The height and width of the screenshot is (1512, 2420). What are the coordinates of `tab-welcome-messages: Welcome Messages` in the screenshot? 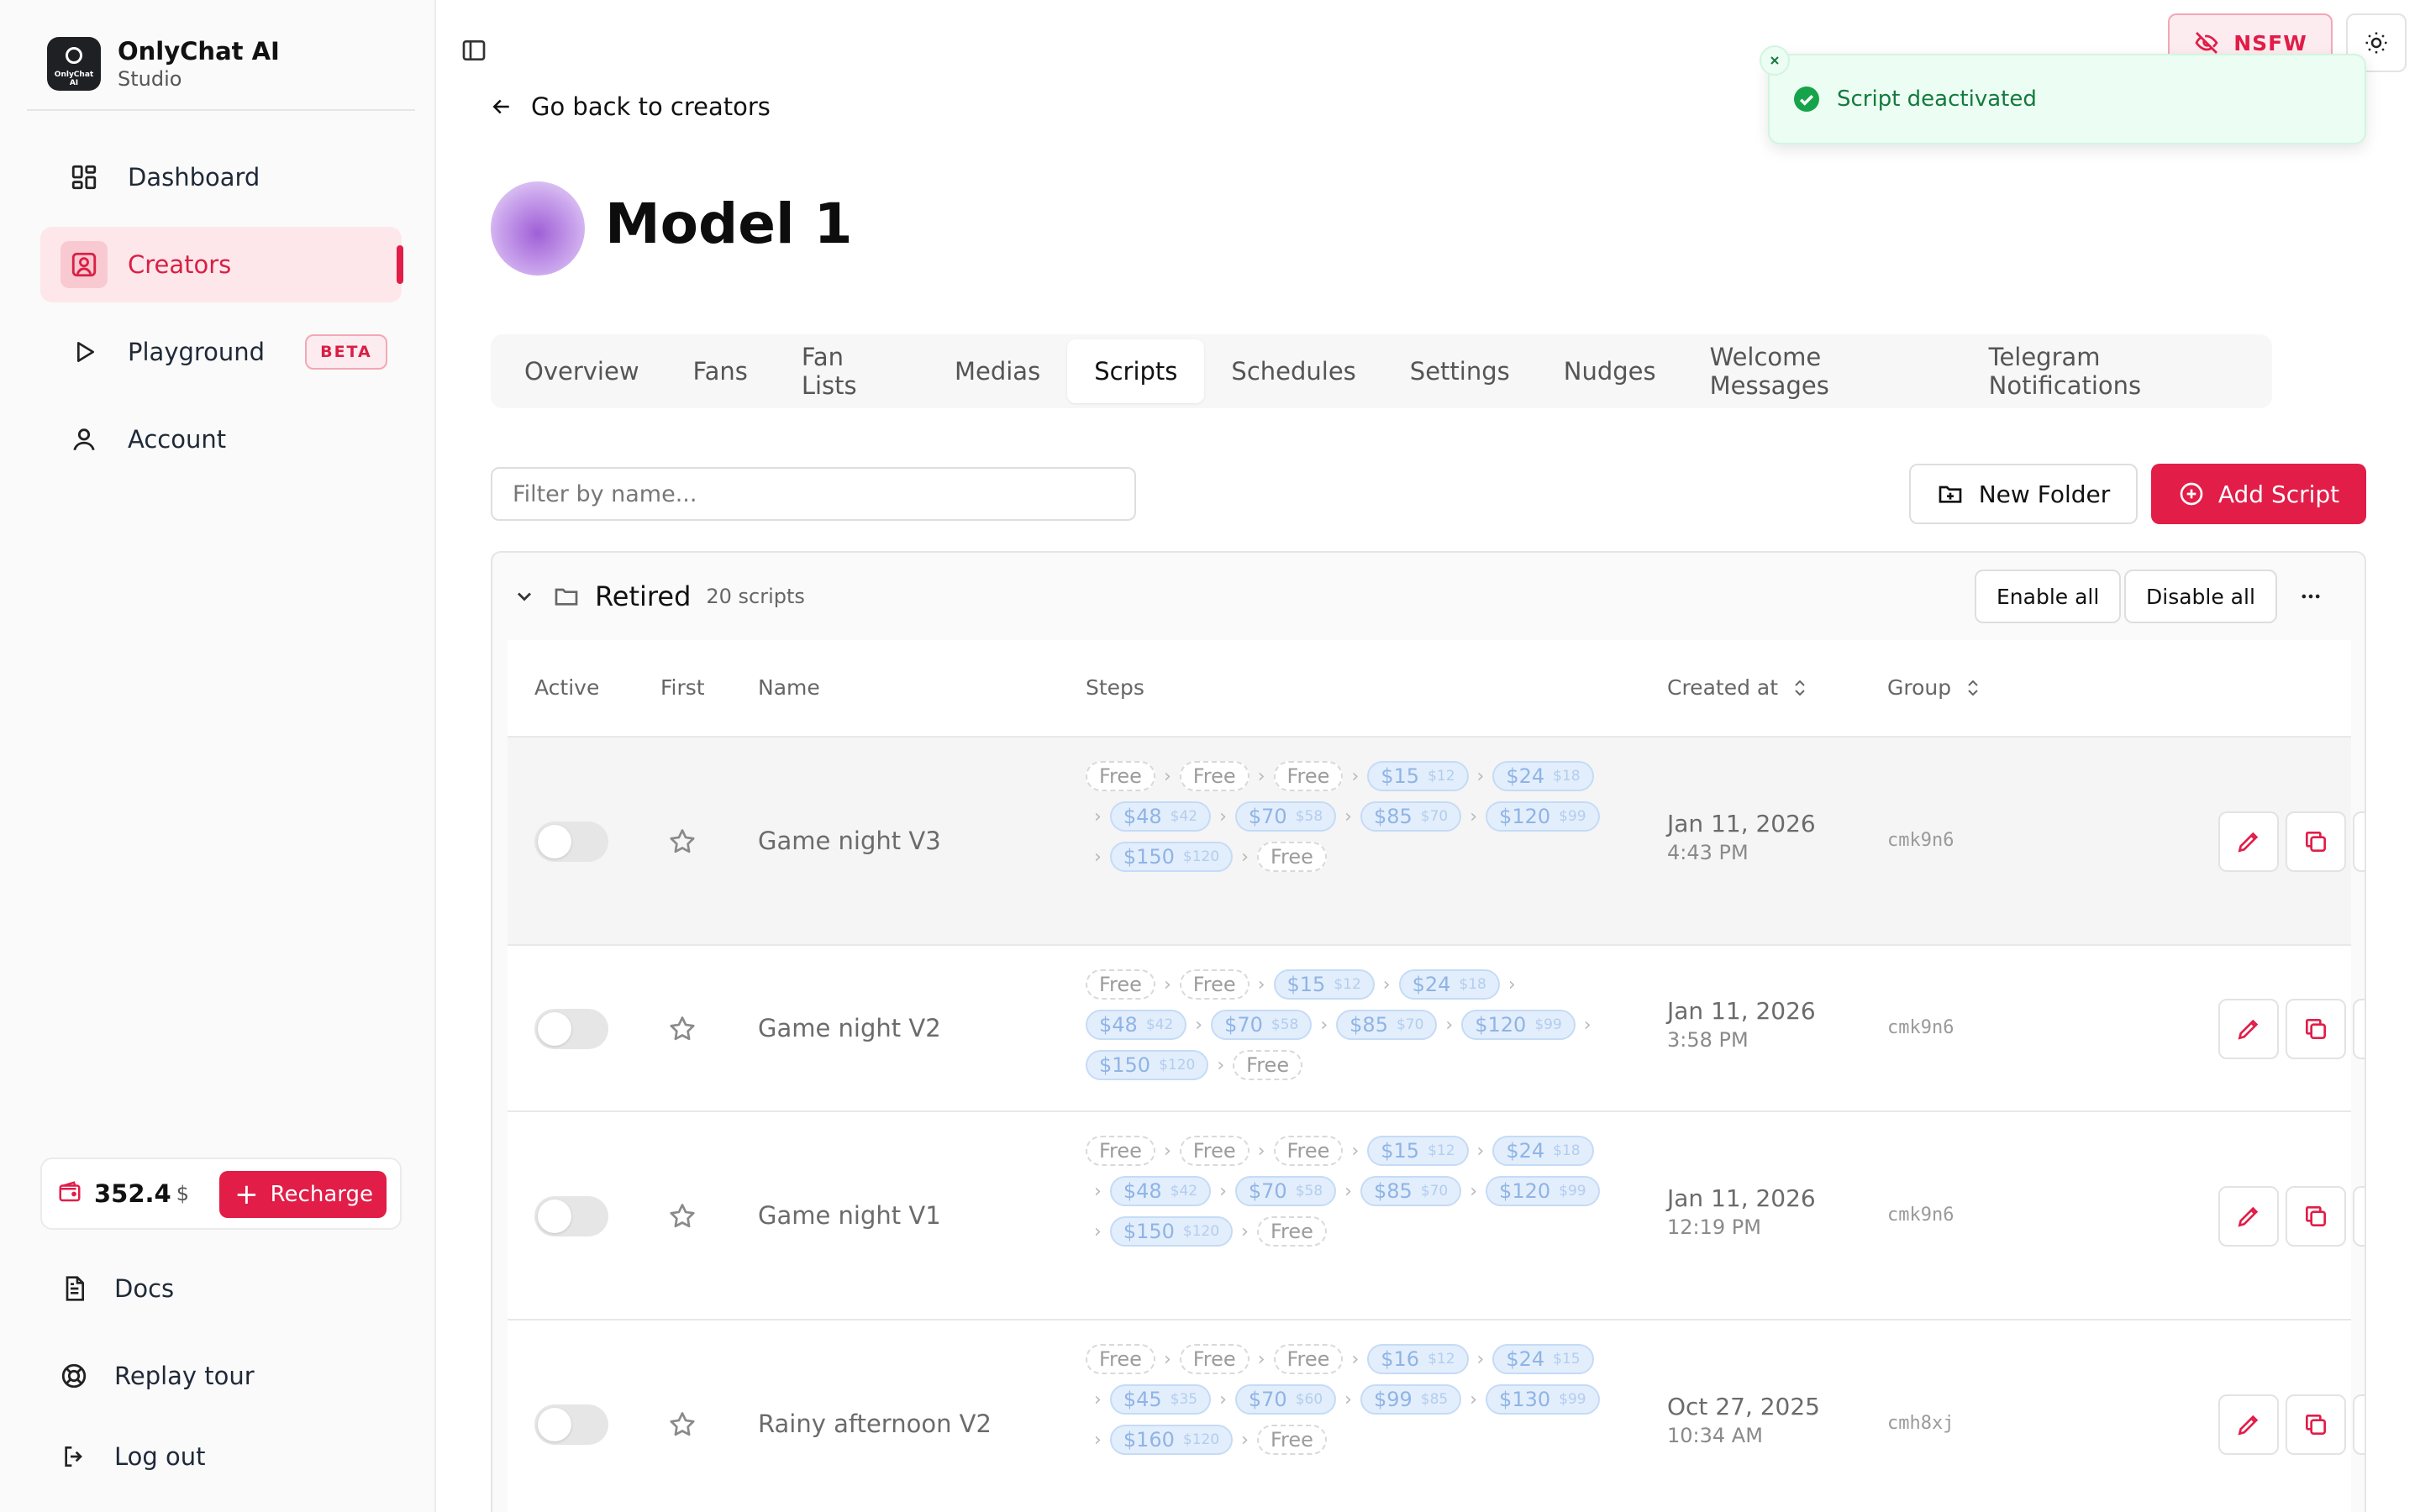 It's located at (1822, 371).